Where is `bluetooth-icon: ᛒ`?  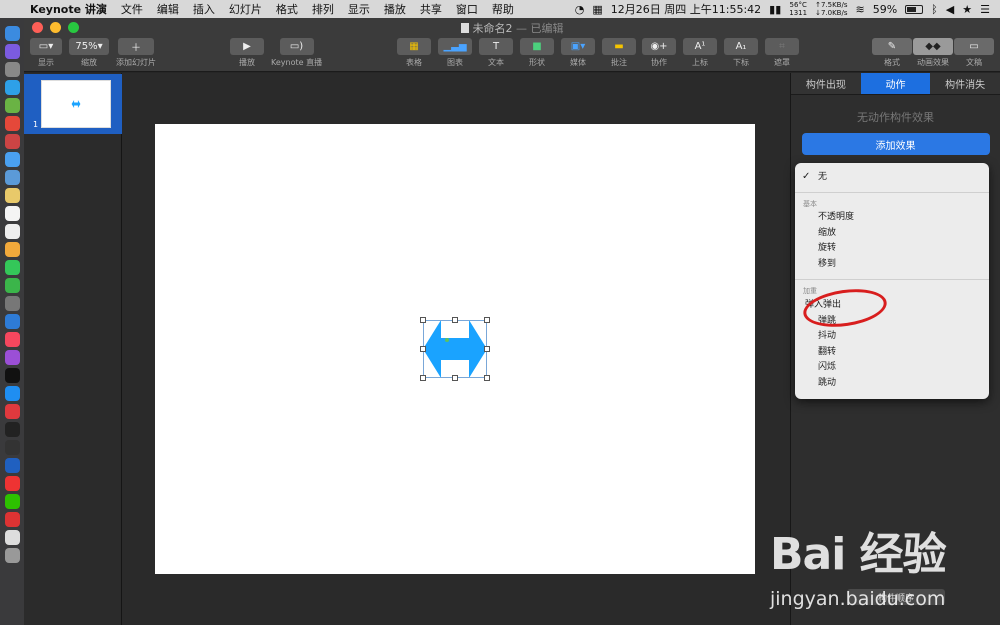
bluetooth-icon: ᛒ is located at coordinates (934, 9).